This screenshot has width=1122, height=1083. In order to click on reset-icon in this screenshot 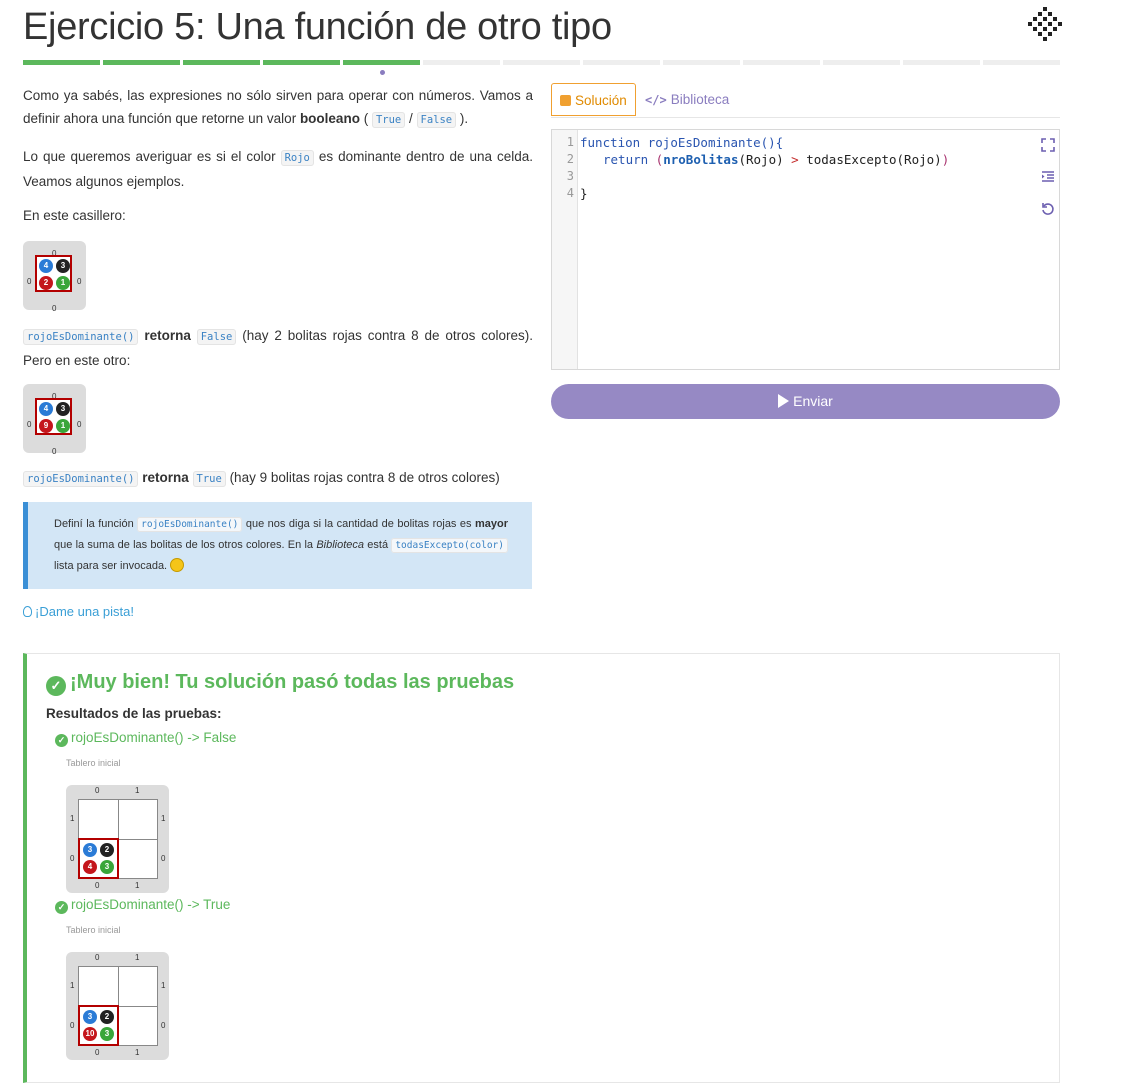, I will do `click(1048, 209)`.